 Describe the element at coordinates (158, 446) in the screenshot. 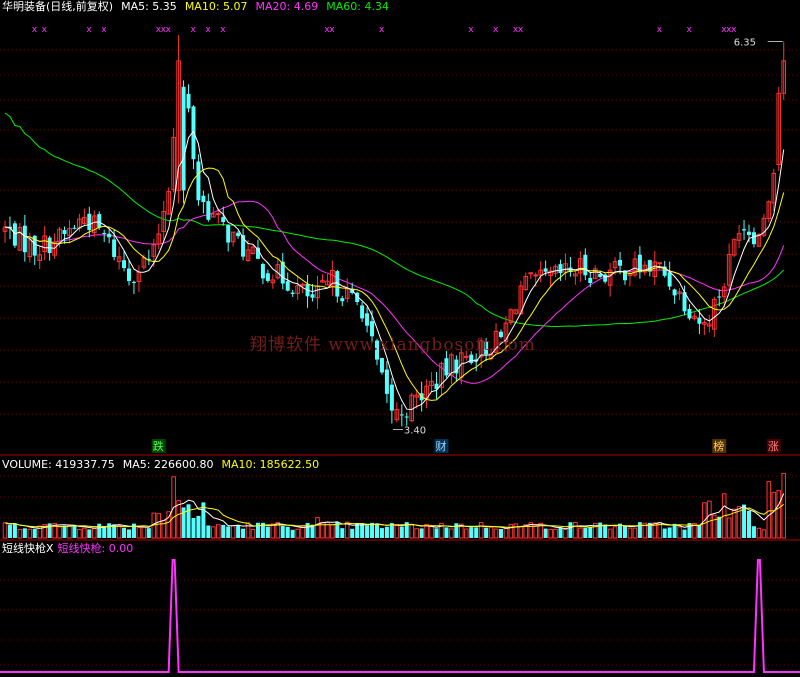

I see `event-tag-0: 跌` at that location.